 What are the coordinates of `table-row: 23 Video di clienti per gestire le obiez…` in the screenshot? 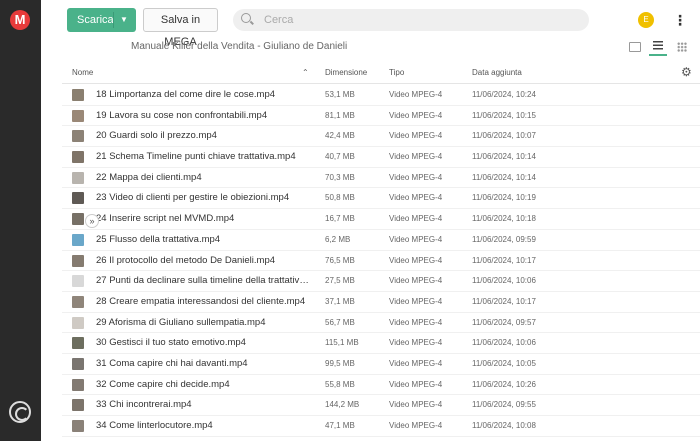 It's located at (381, 199).